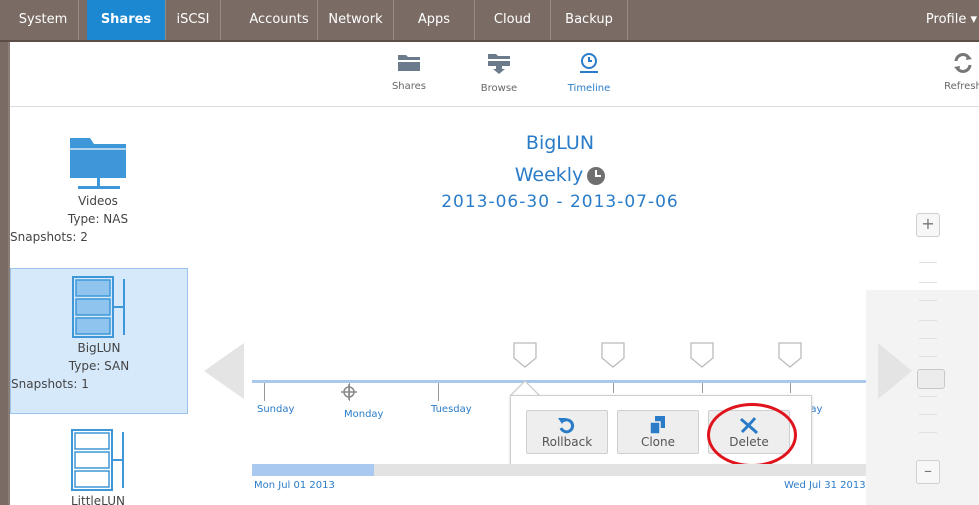  Describe the element at coordinates (451, 409) in the screenshot. I see `day-label: Tuesday` at that location.